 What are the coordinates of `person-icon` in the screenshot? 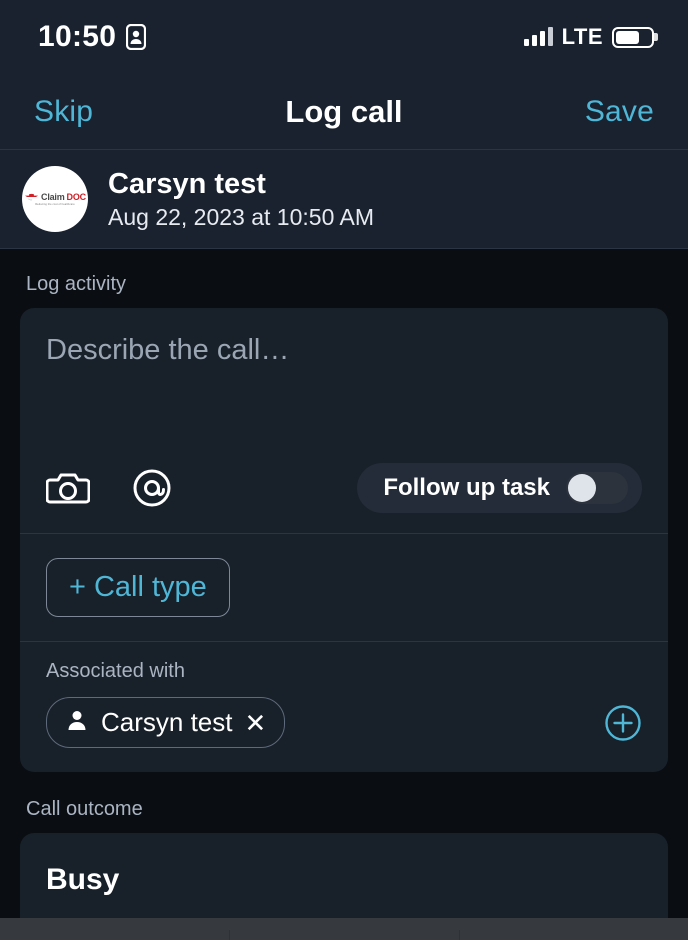 It's located at (77, 722).